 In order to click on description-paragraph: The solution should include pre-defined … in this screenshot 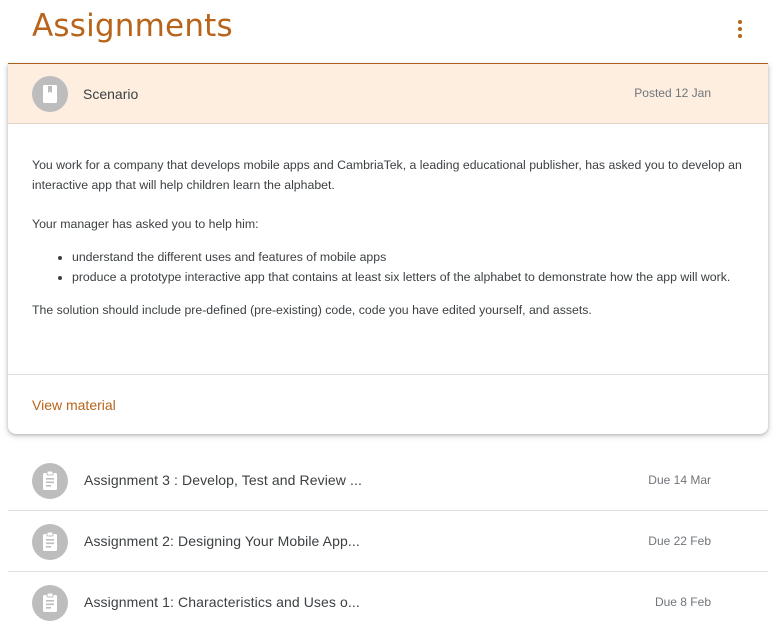, I will do `click(312, 310)`.